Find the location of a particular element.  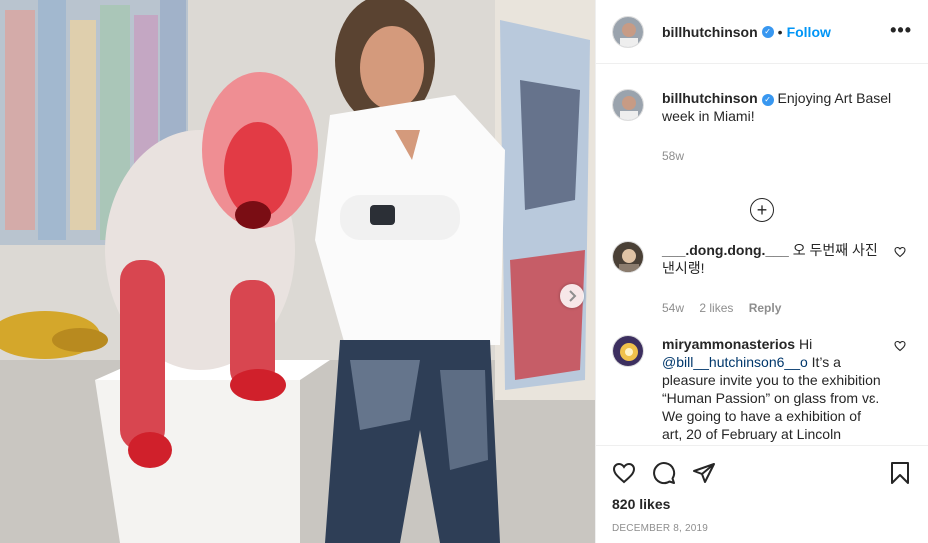

caption-avatar is located at coordinates (628, 105).